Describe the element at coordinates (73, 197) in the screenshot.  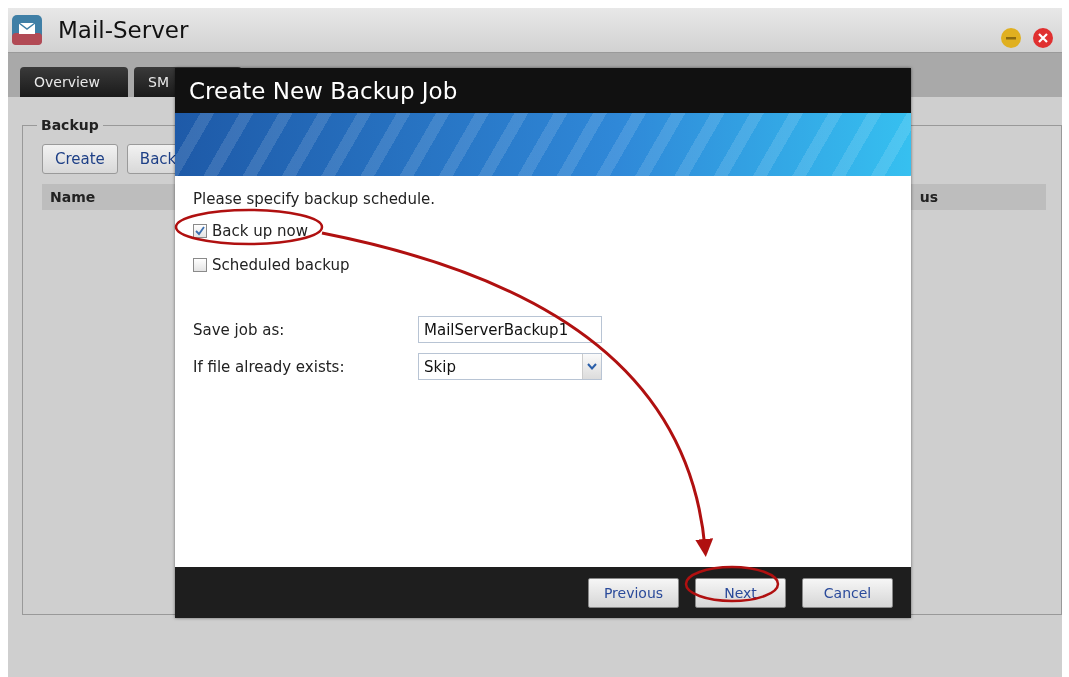
I see `column-header: Name` at that location.